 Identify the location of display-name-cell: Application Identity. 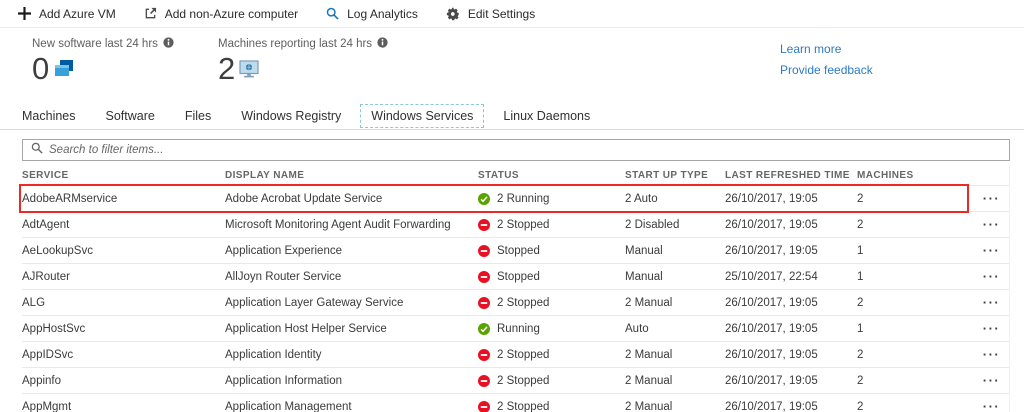
(273, 354).